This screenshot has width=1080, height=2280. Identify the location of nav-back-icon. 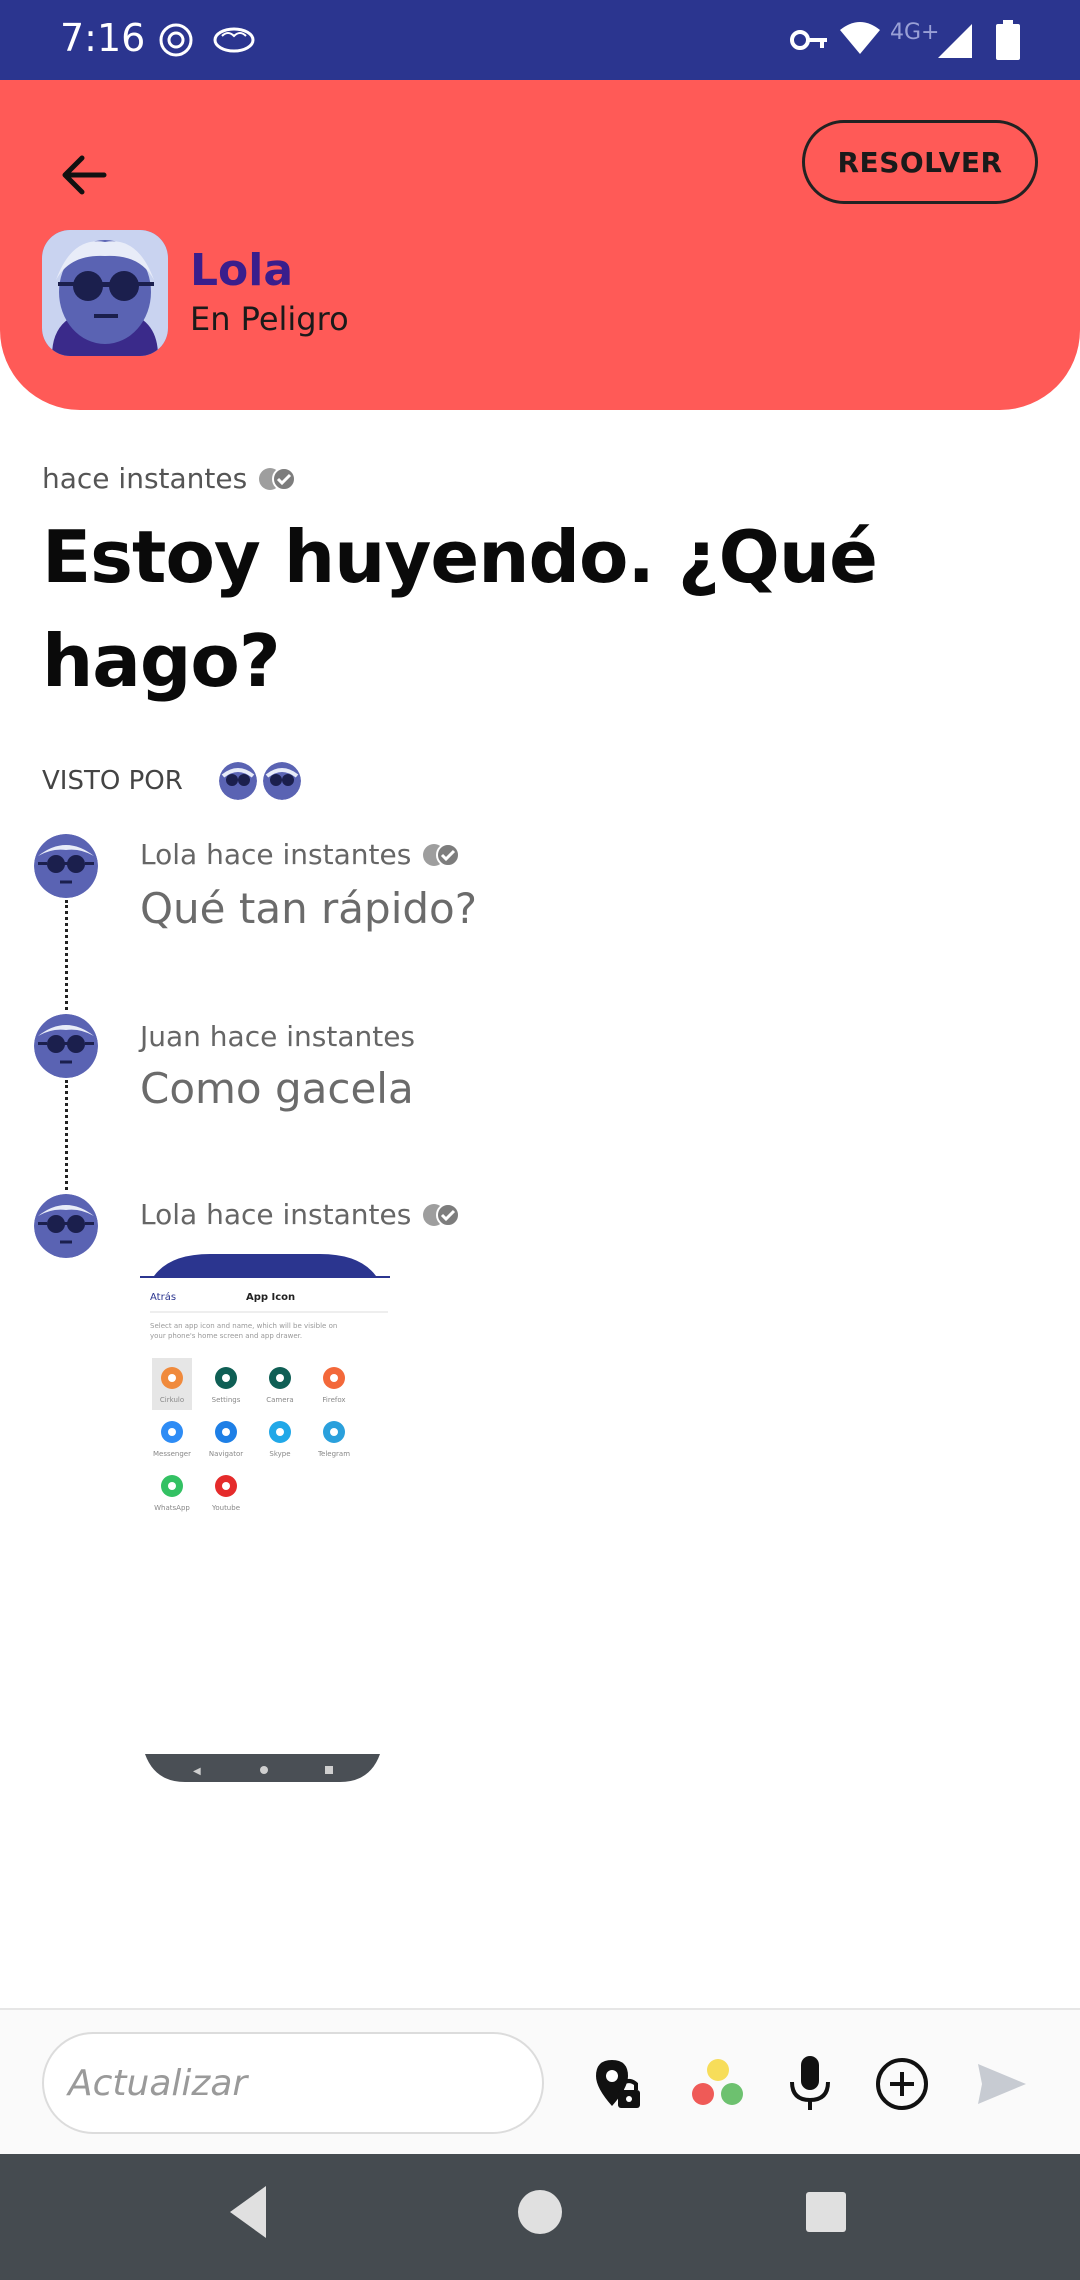
(248, 2212).